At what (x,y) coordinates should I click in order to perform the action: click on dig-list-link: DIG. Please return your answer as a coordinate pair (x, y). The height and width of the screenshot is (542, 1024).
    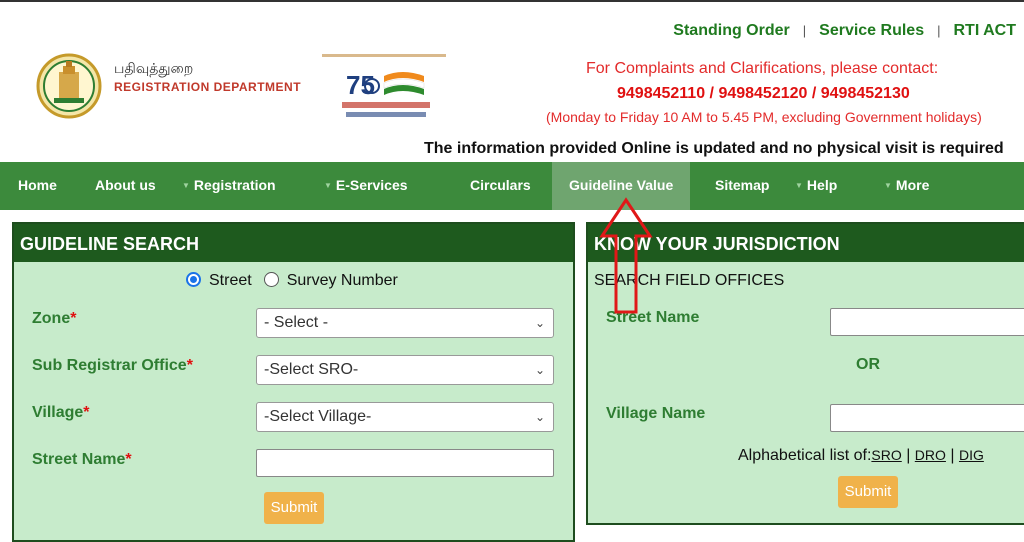
    Looking at the image, I should click on (971, 455).